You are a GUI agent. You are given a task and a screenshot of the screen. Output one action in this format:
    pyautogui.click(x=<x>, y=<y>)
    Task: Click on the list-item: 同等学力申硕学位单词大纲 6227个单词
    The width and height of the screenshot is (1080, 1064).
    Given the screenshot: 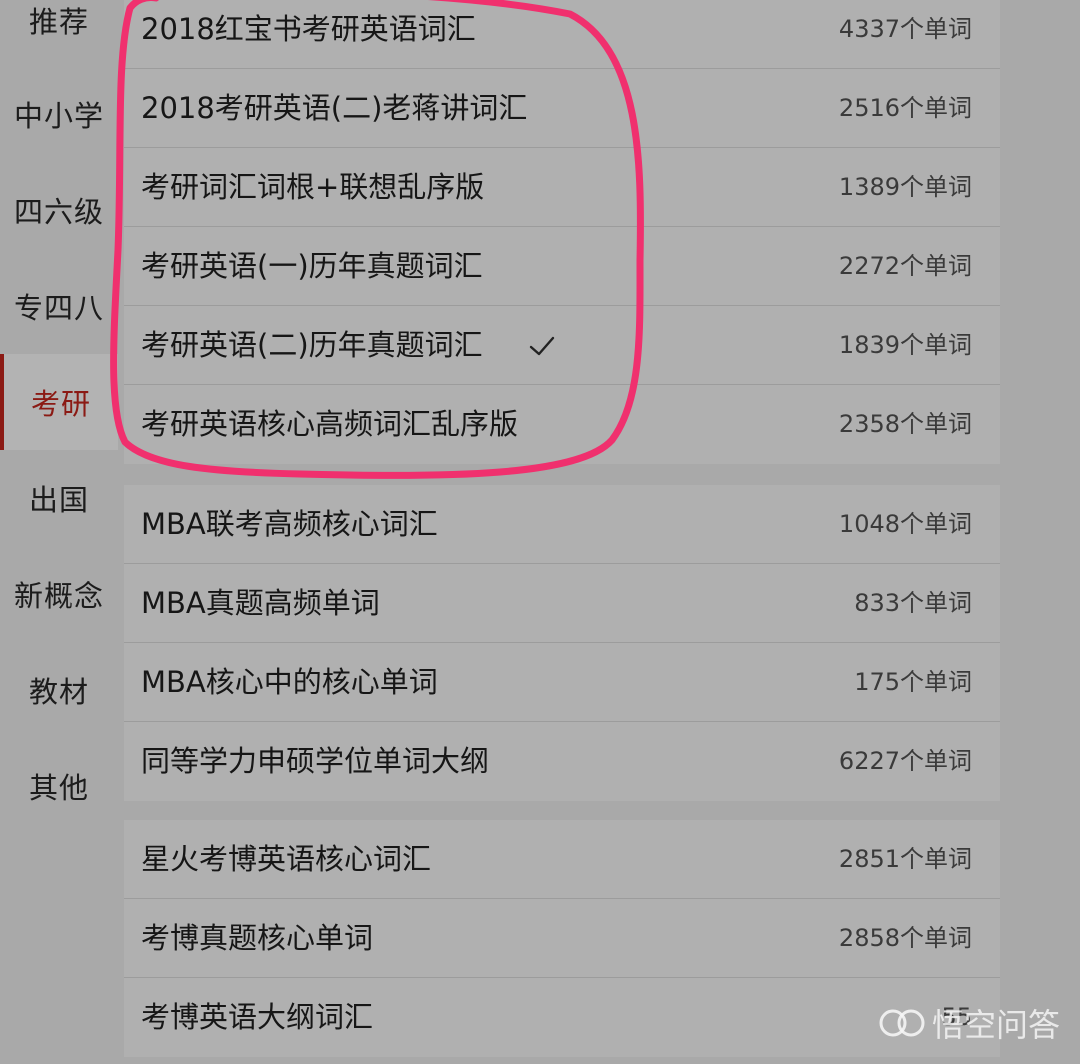 What is the action you would take?
    pyautogui.click(x=562, y=761)
    